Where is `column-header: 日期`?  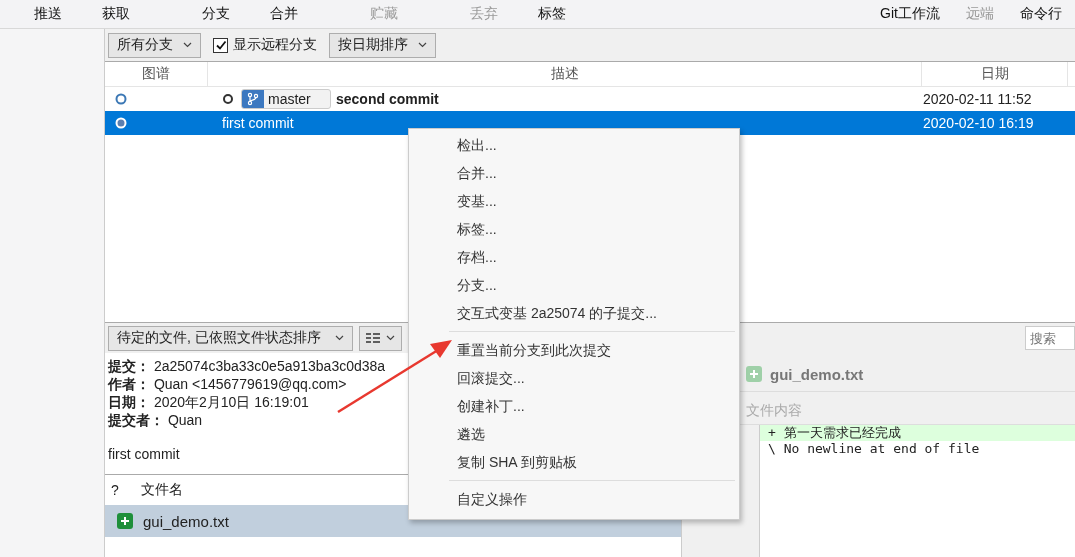
column-header: 日期 is located at coordinates (995, 74).